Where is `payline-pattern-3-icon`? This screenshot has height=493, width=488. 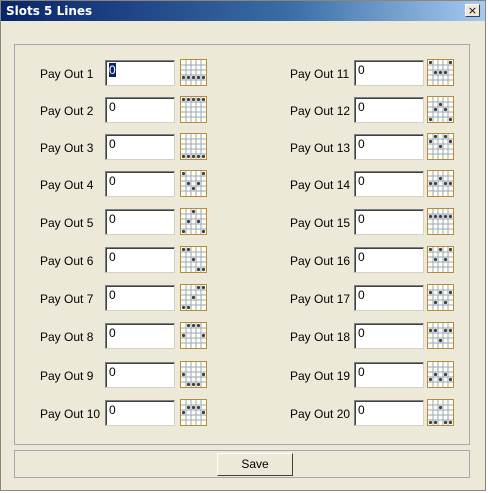
payline-pattern-3-icon is located at coordinates (193, 146).